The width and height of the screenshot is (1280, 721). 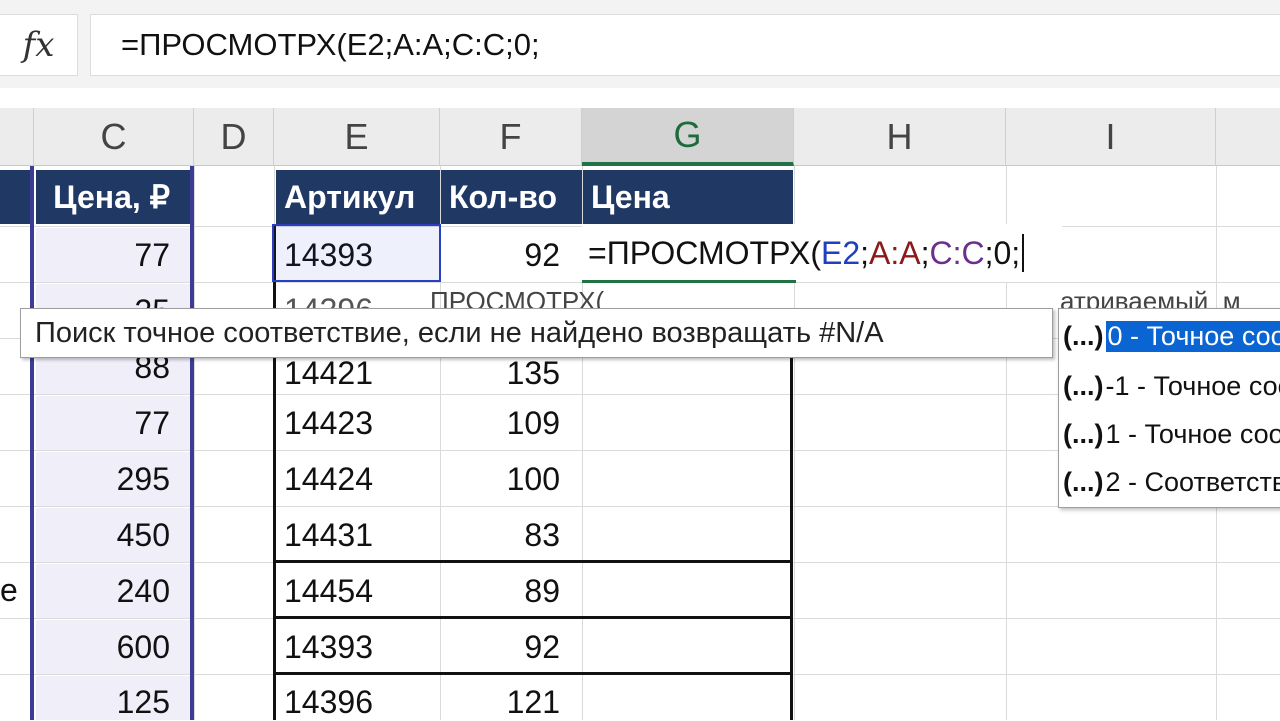 I want to click on dropdown-item-0: (...)0 - Точное соответствие, so click(x=1169, y=336).